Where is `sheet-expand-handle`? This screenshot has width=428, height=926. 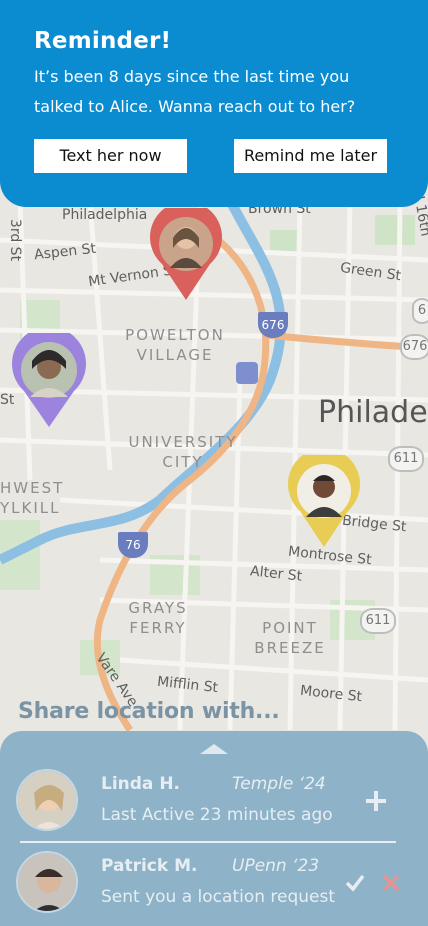
sheet-expand-handle is located at coordinates (214, 749).